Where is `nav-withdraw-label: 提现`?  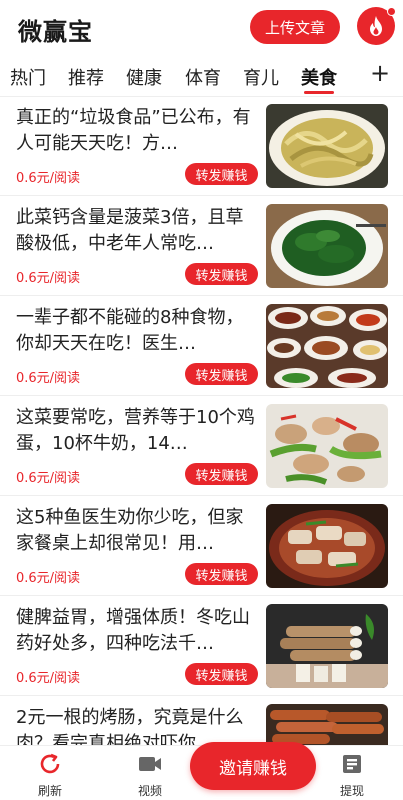 nav-withdraw-label: 提现 is located at coordinates (351, 791).